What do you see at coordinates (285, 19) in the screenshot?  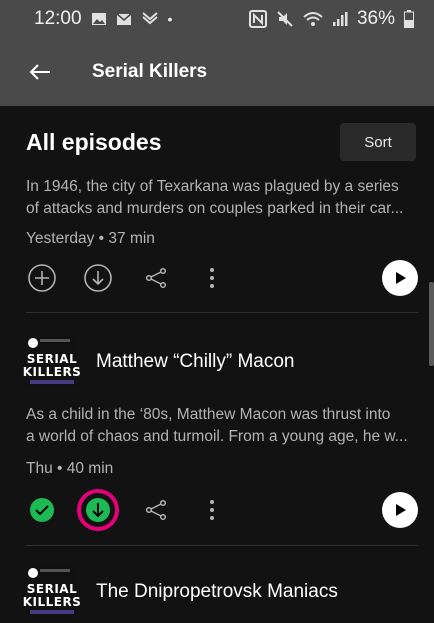 I see `mute-icon` at bounding box center [285, 19].